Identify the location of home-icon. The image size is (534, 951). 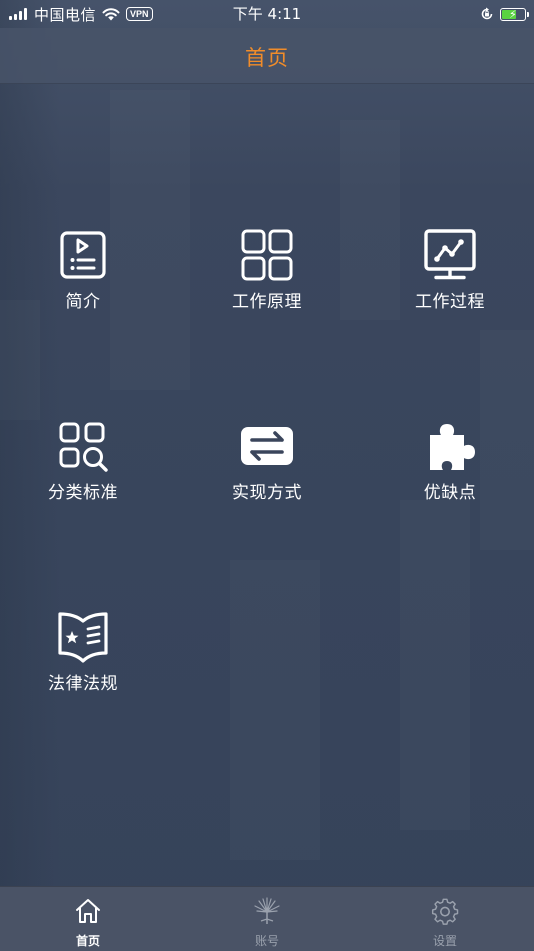
(88, 911).